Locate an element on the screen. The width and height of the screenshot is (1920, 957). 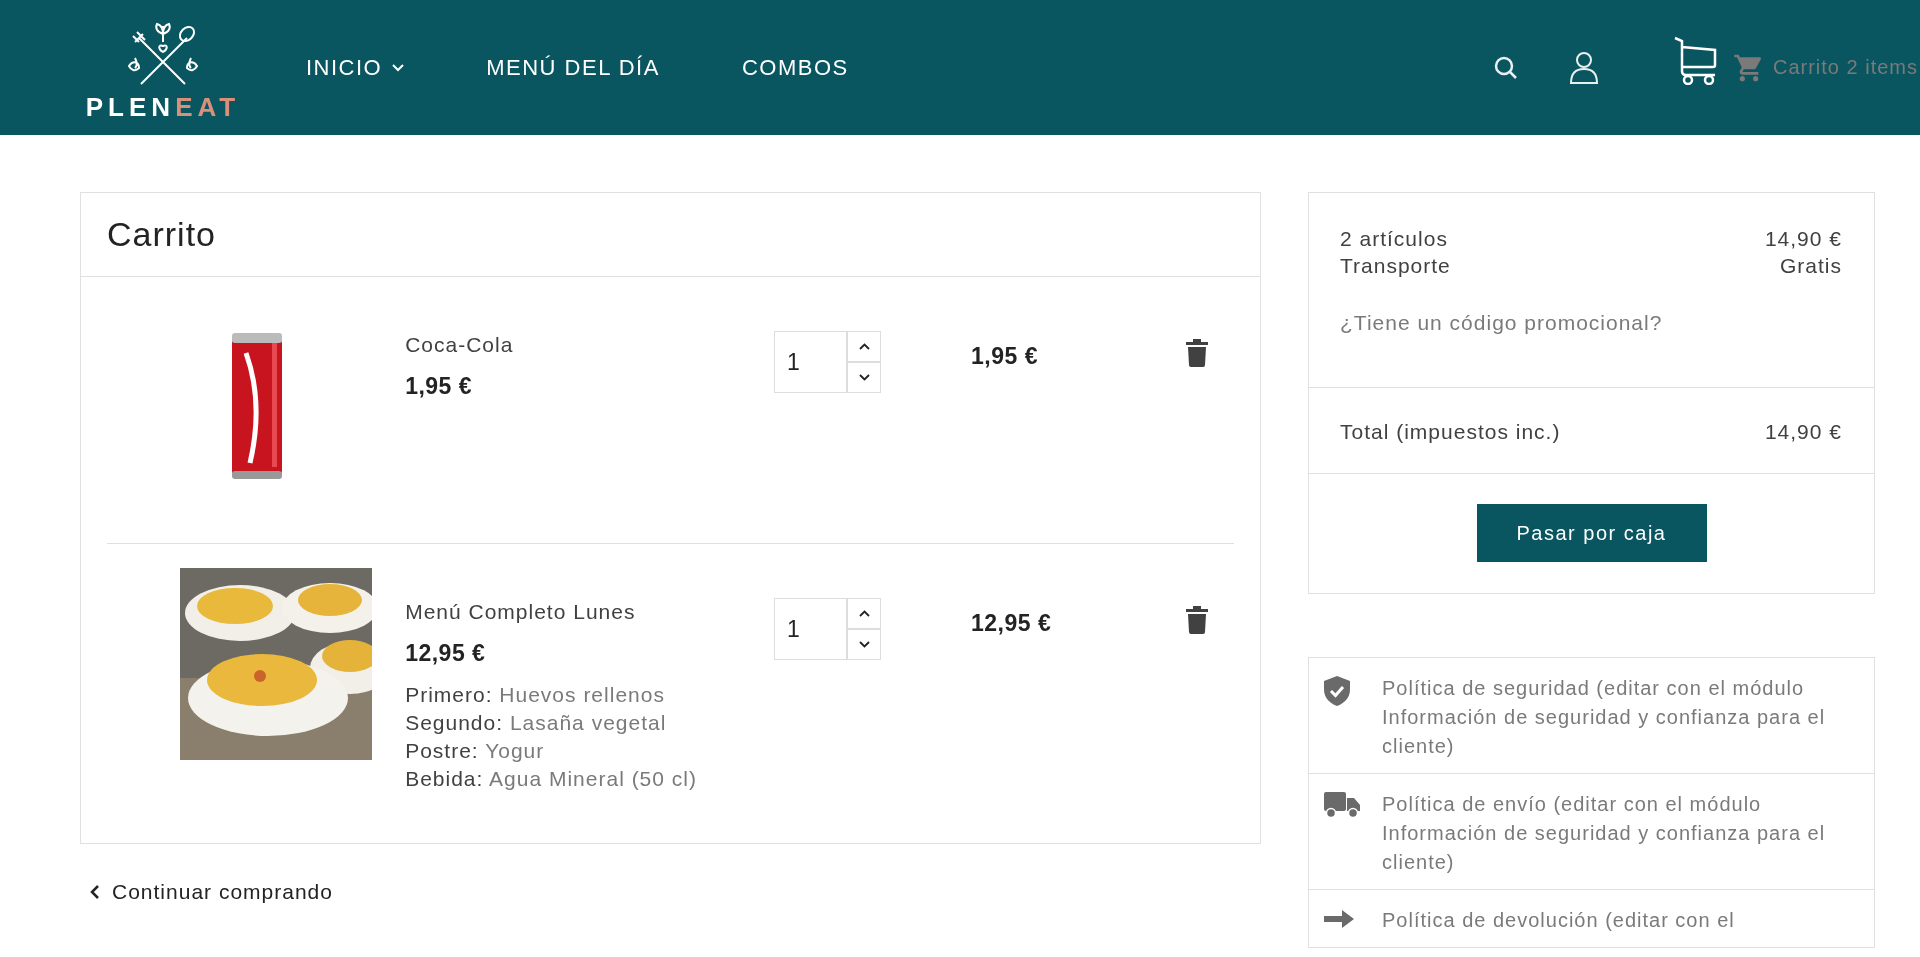
total-value: 14,90 € is located at coordinates (1803, 432).